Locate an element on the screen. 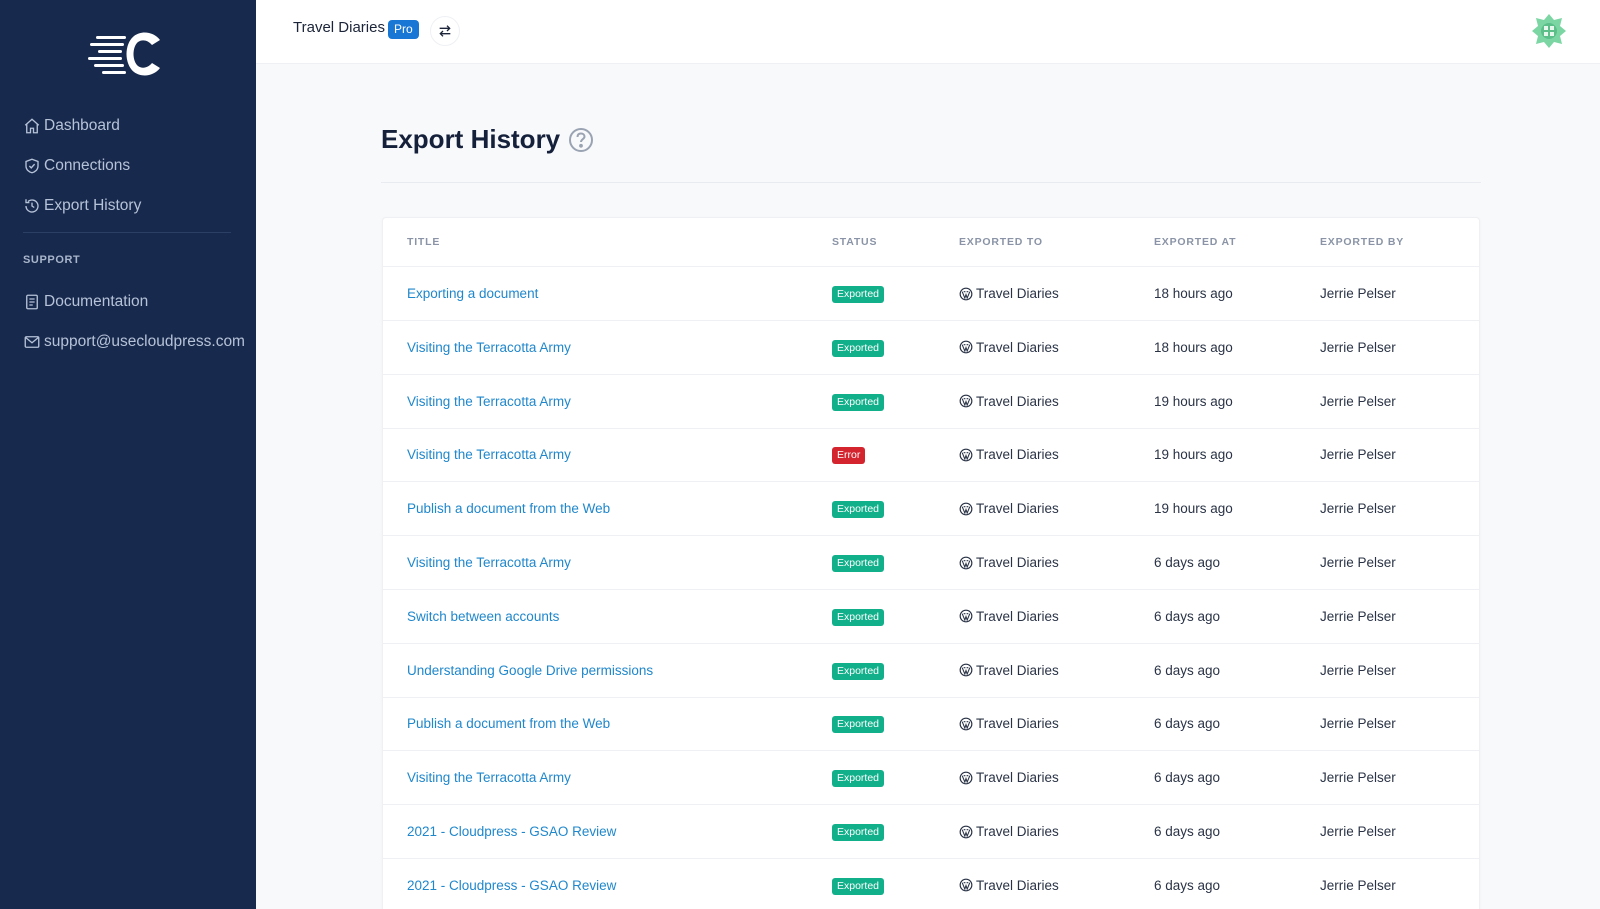  top-bar: Travel Diaries Pro is located at coordinates (928, 32).